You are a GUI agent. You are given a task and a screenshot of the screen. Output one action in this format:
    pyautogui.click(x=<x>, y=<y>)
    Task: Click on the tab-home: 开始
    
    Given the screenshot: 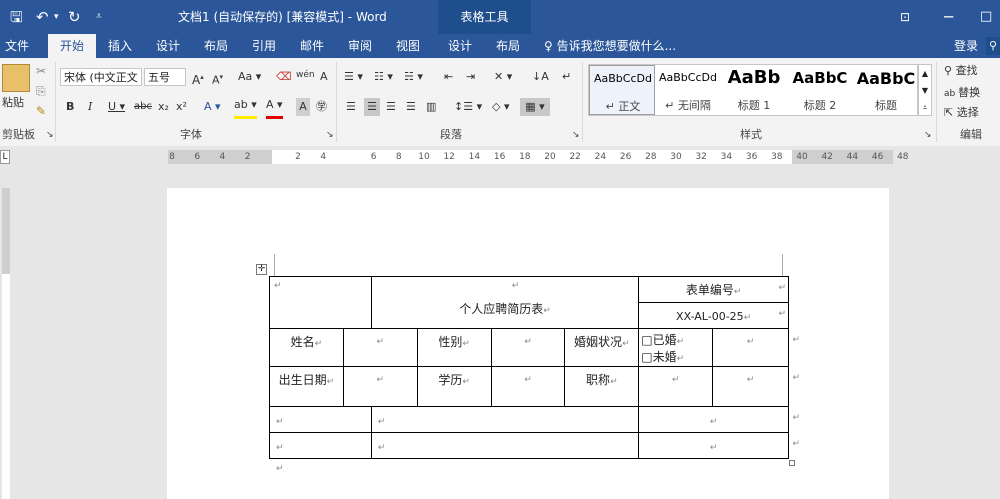 What is the action you would take?
    pyautogui.click(x=72, y=46)
    